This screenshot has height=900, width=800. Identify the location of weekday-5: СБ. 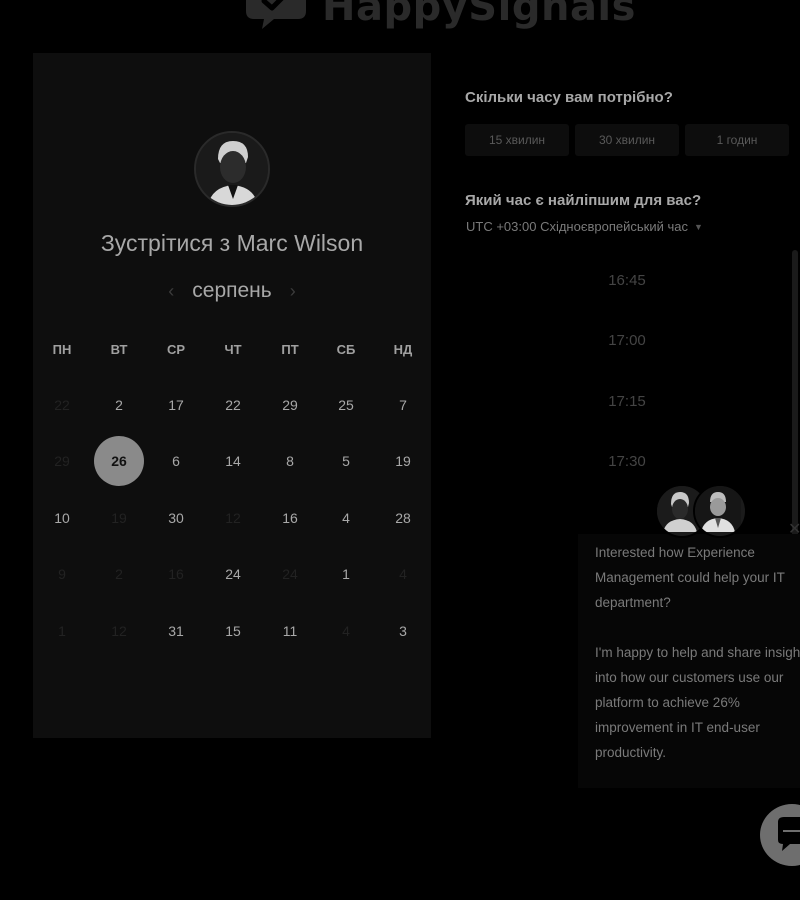
(346, 349).